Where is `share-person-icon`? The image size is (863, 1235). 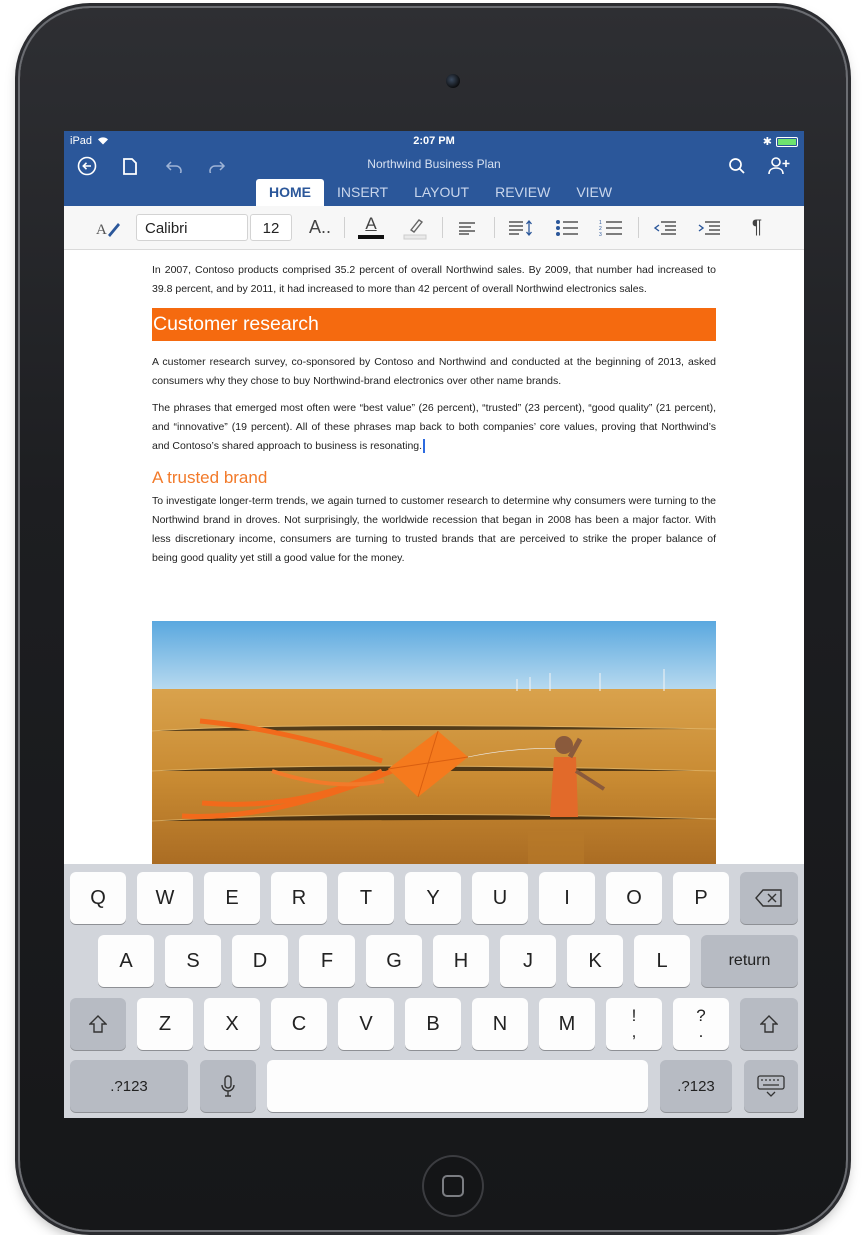 share-person-icon is located at coordinates (779, 166).